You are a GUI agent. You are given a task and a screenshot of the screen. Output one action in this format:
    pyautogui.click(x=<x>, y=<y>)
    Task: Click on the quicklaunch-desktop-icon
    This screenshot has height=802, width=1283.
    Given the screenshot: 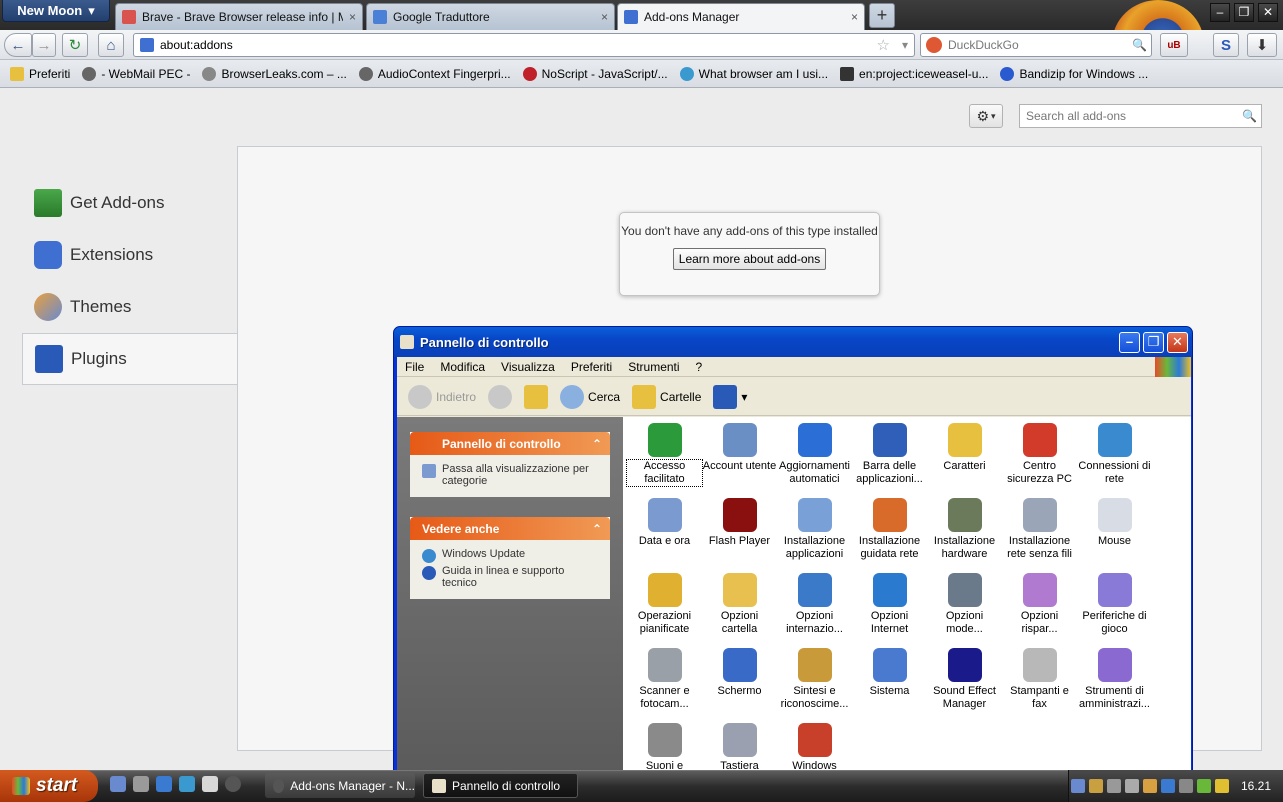 What is the action you would take?
    pyautogui.click(x=118, y=784)
    